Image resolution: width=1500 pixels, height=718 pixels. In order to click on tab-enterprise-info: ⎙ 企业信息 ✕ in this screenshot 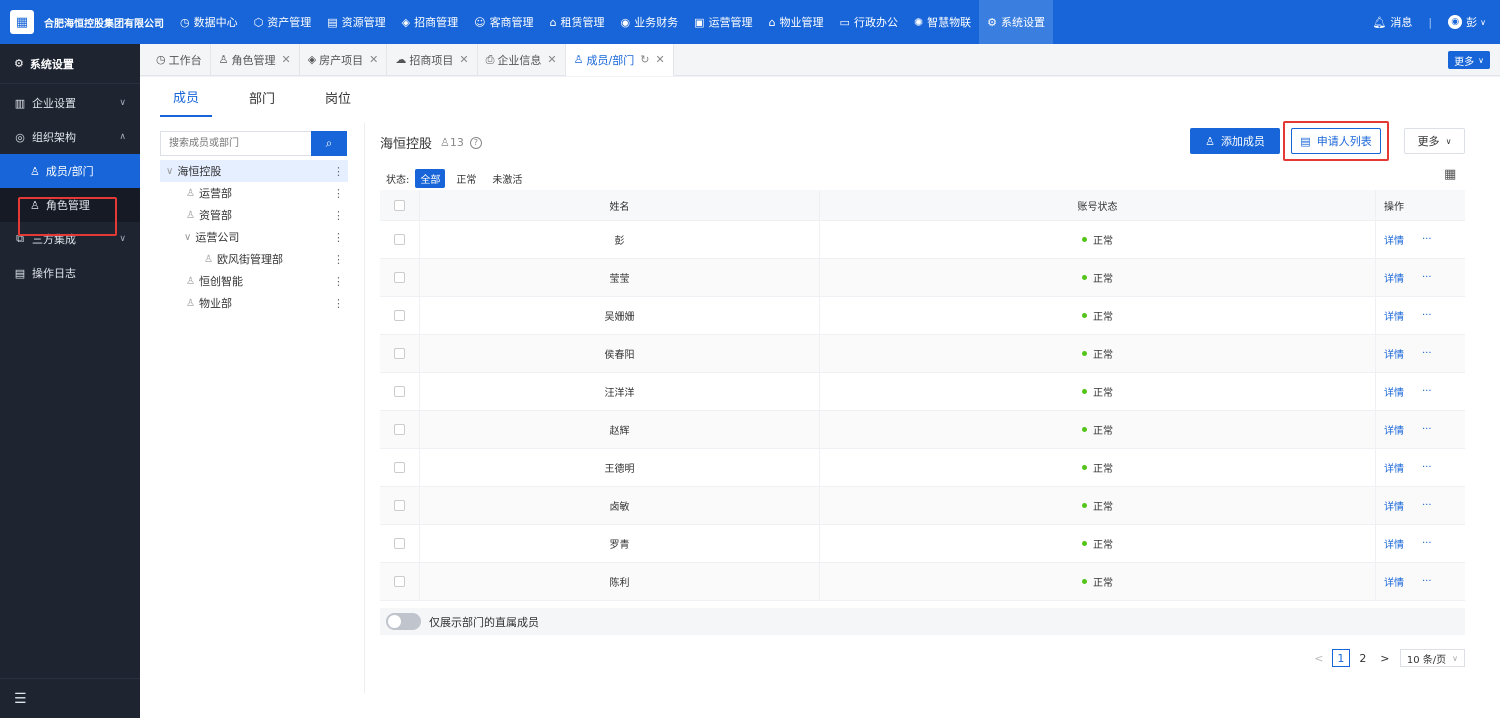, I will do `click(522, 59)`.